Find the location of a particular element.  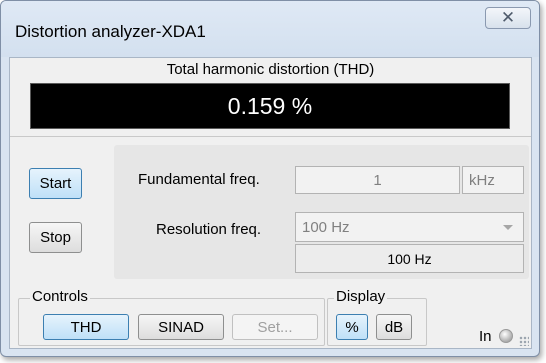

resolution-freq-readout: 100 Hz is located at coordinates (409, 258).